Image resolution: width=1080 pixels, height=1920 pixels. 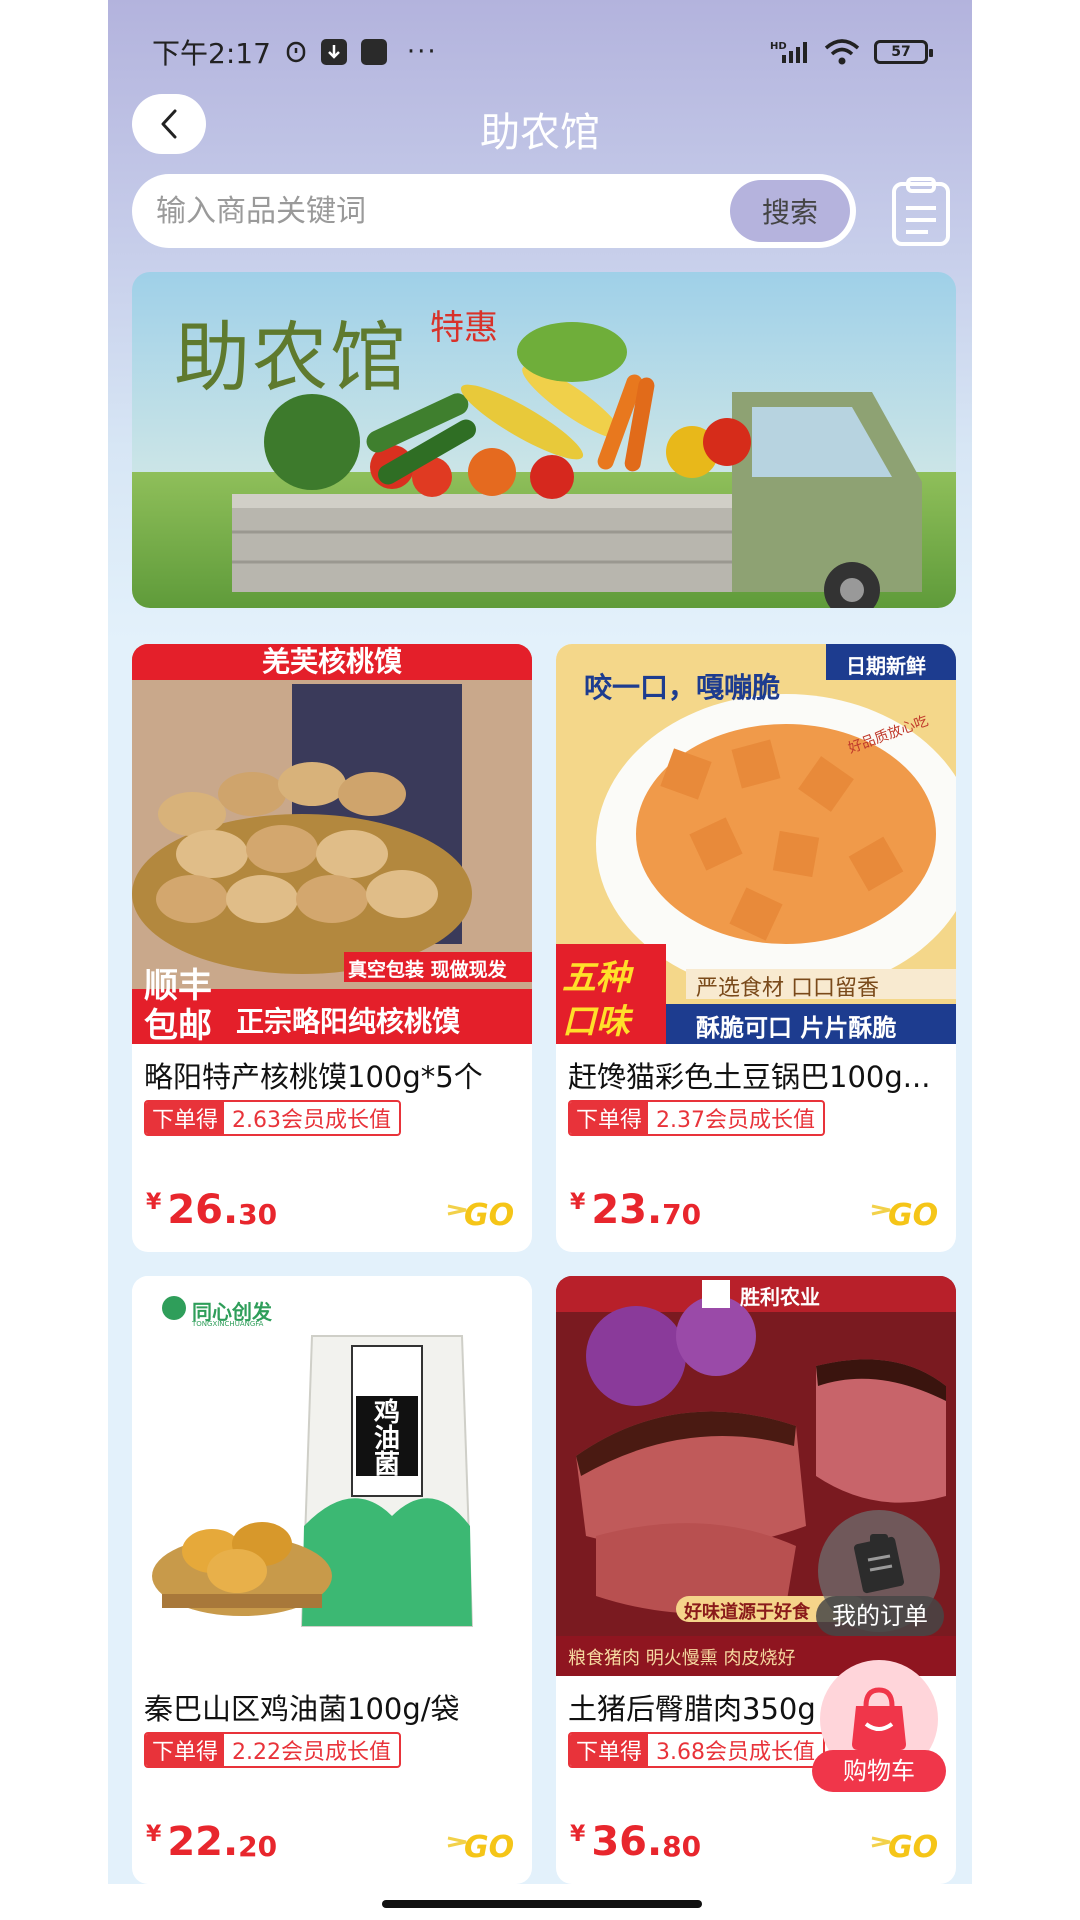 I want to click on image-caption-top: 羌芙核桃馍, so click(x=331, y=661).